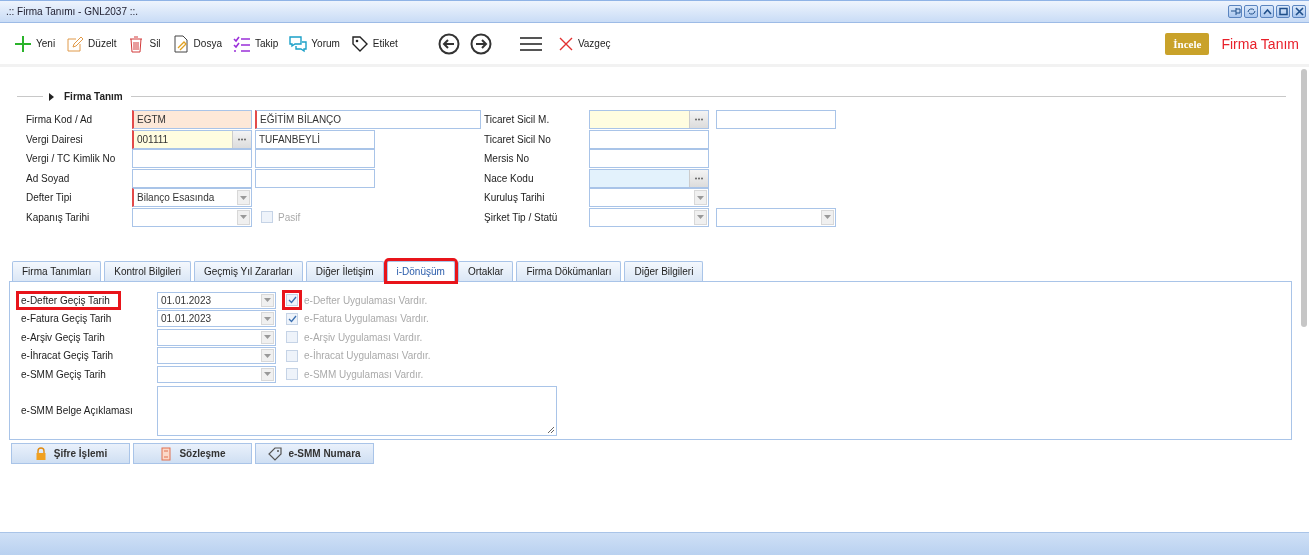 The height and width of the screenshot is (555, 1309). What do you see at coordinates (507, 159) in the screenshot?
I see `field-label: Mersis No` at bounding box center [507, 159].